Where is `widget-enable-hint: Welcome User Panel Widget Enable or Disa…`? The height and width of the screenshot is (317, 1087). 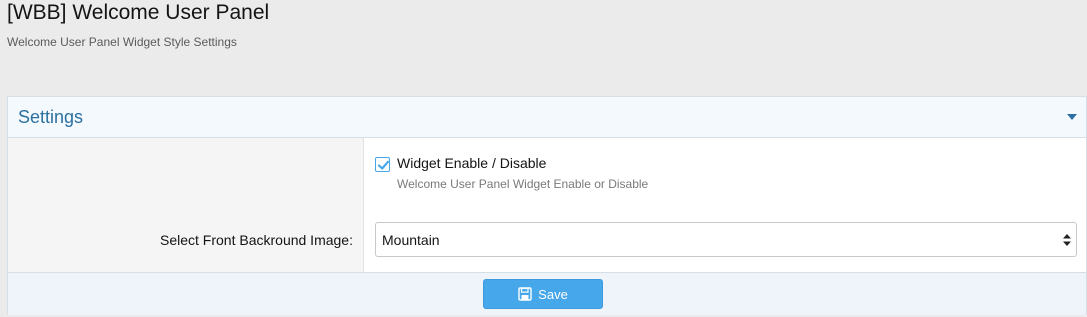
widget-enable-hint: Welcome User Panel Widget Enable or Disa… is located at coordinates (523, 184).